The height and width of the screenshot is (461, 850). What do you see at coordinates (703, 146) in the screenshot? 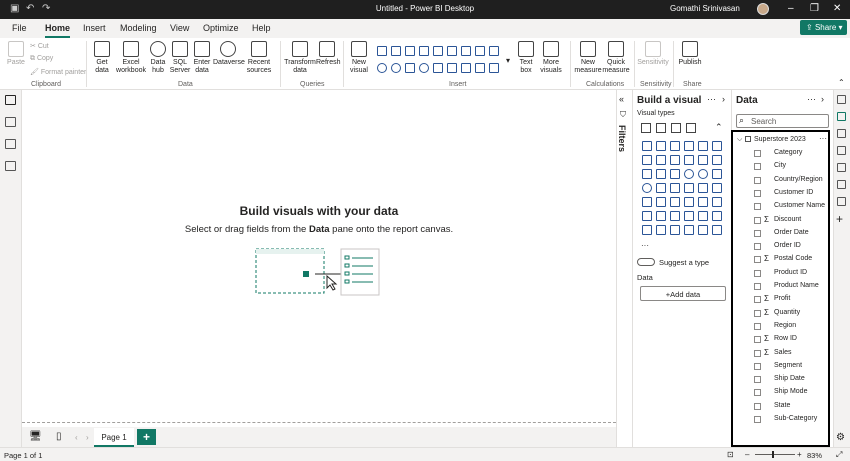
I see `100-bar-icon` at bounding box center [703, 146].